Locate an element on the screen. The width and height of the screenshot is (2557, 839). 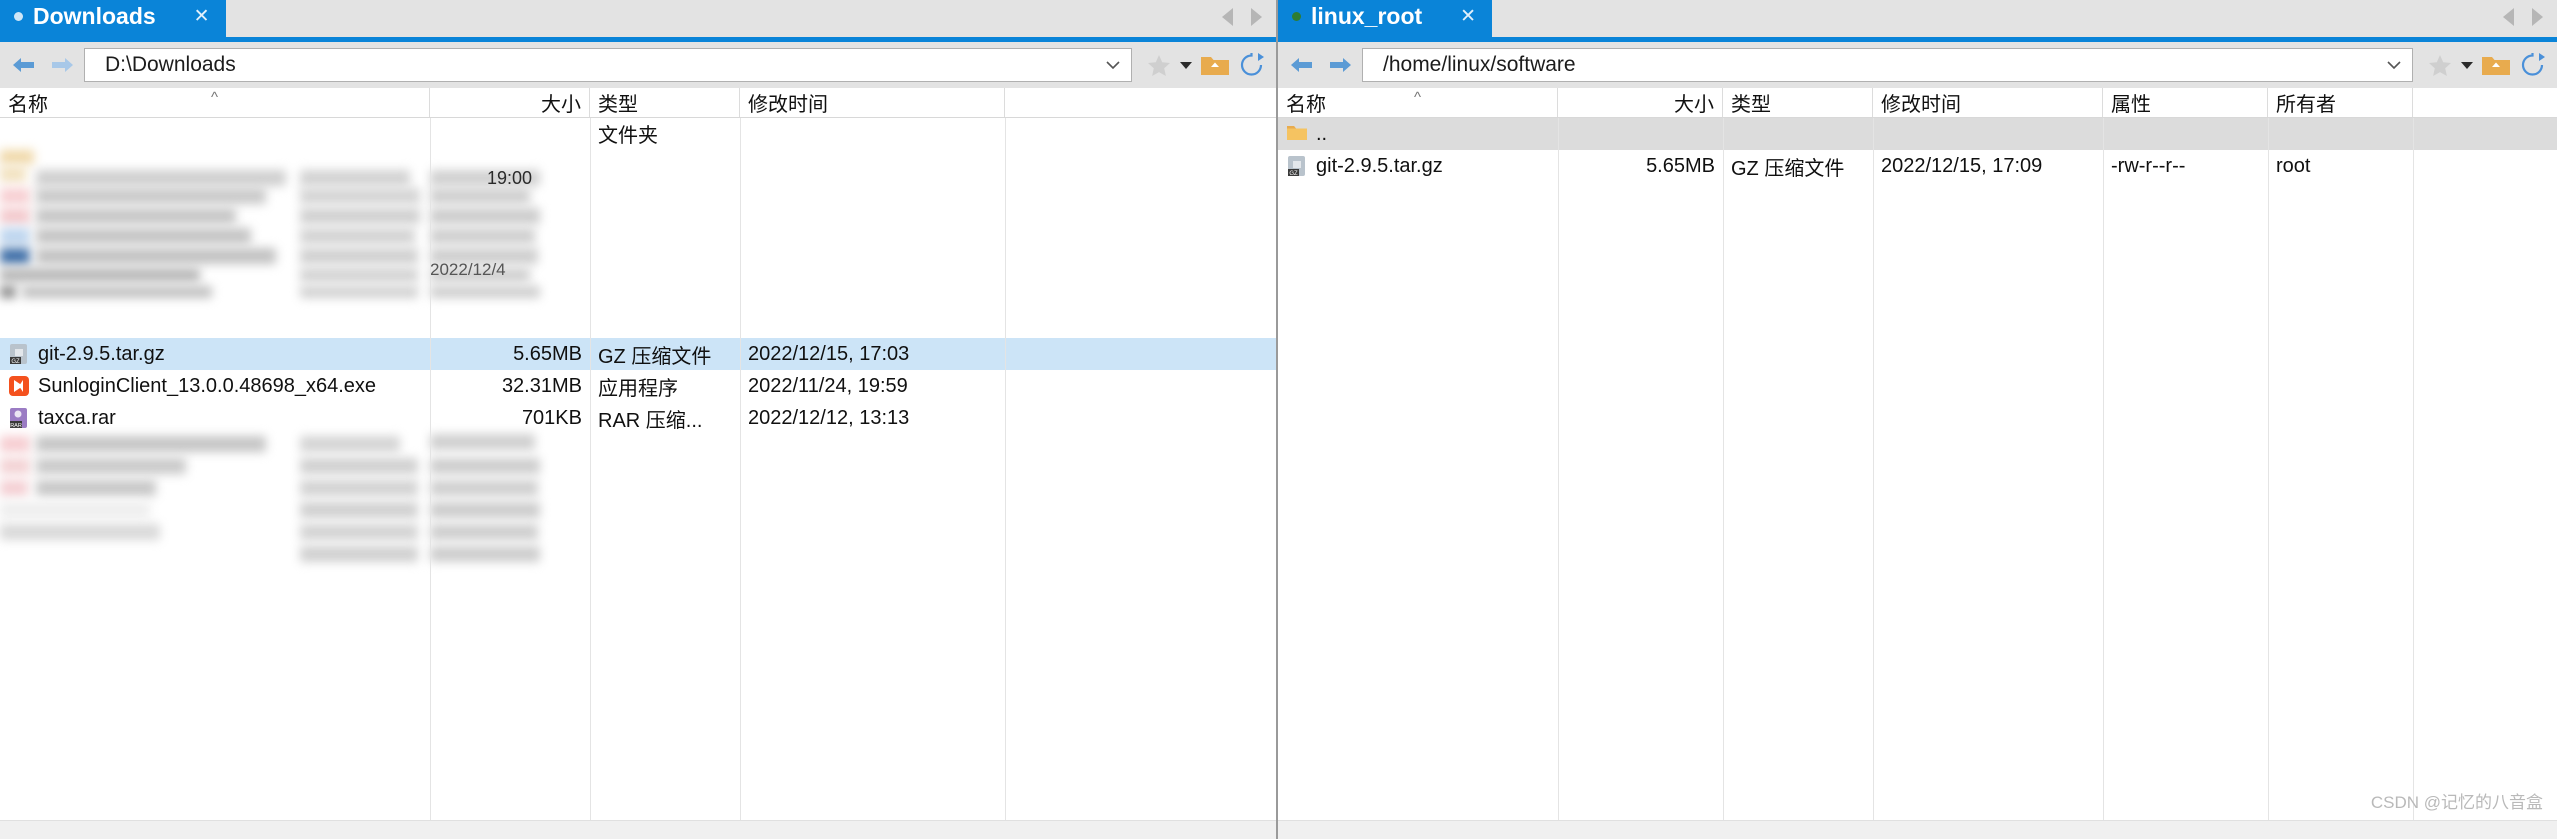
rar-archive-icon: RAR is located at coordinates (19, 418).